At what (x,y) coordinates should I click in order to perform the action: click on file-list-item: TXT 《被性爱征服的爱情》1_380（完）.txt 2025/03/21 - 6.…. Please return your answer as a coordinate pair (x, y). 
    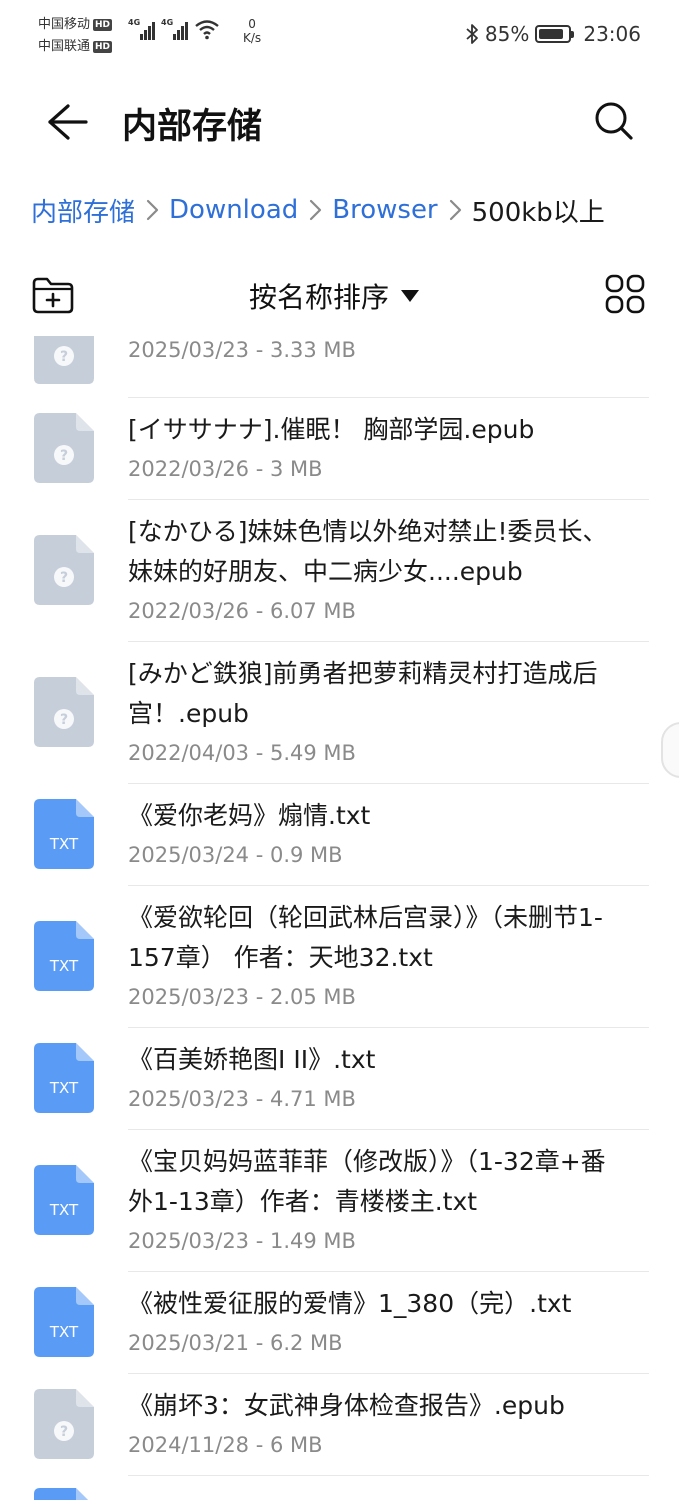
    Looking at the image, I should click on (339, 1323).